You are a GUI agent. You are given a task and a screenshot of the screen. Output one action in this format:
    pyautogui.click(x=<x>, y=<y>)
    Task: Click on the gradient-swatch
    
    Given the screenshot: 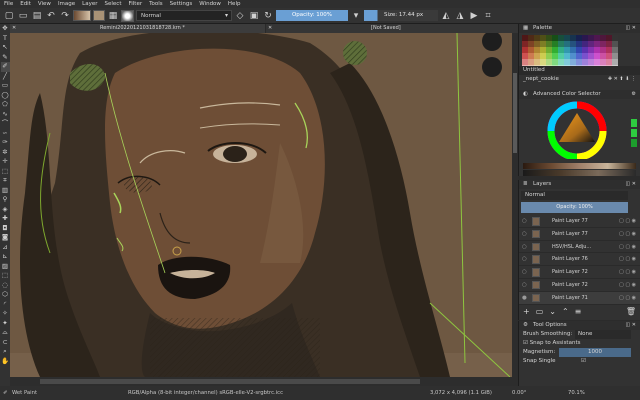 What is the action you would take?
    pyautogui.click(x=82, y=15)
    